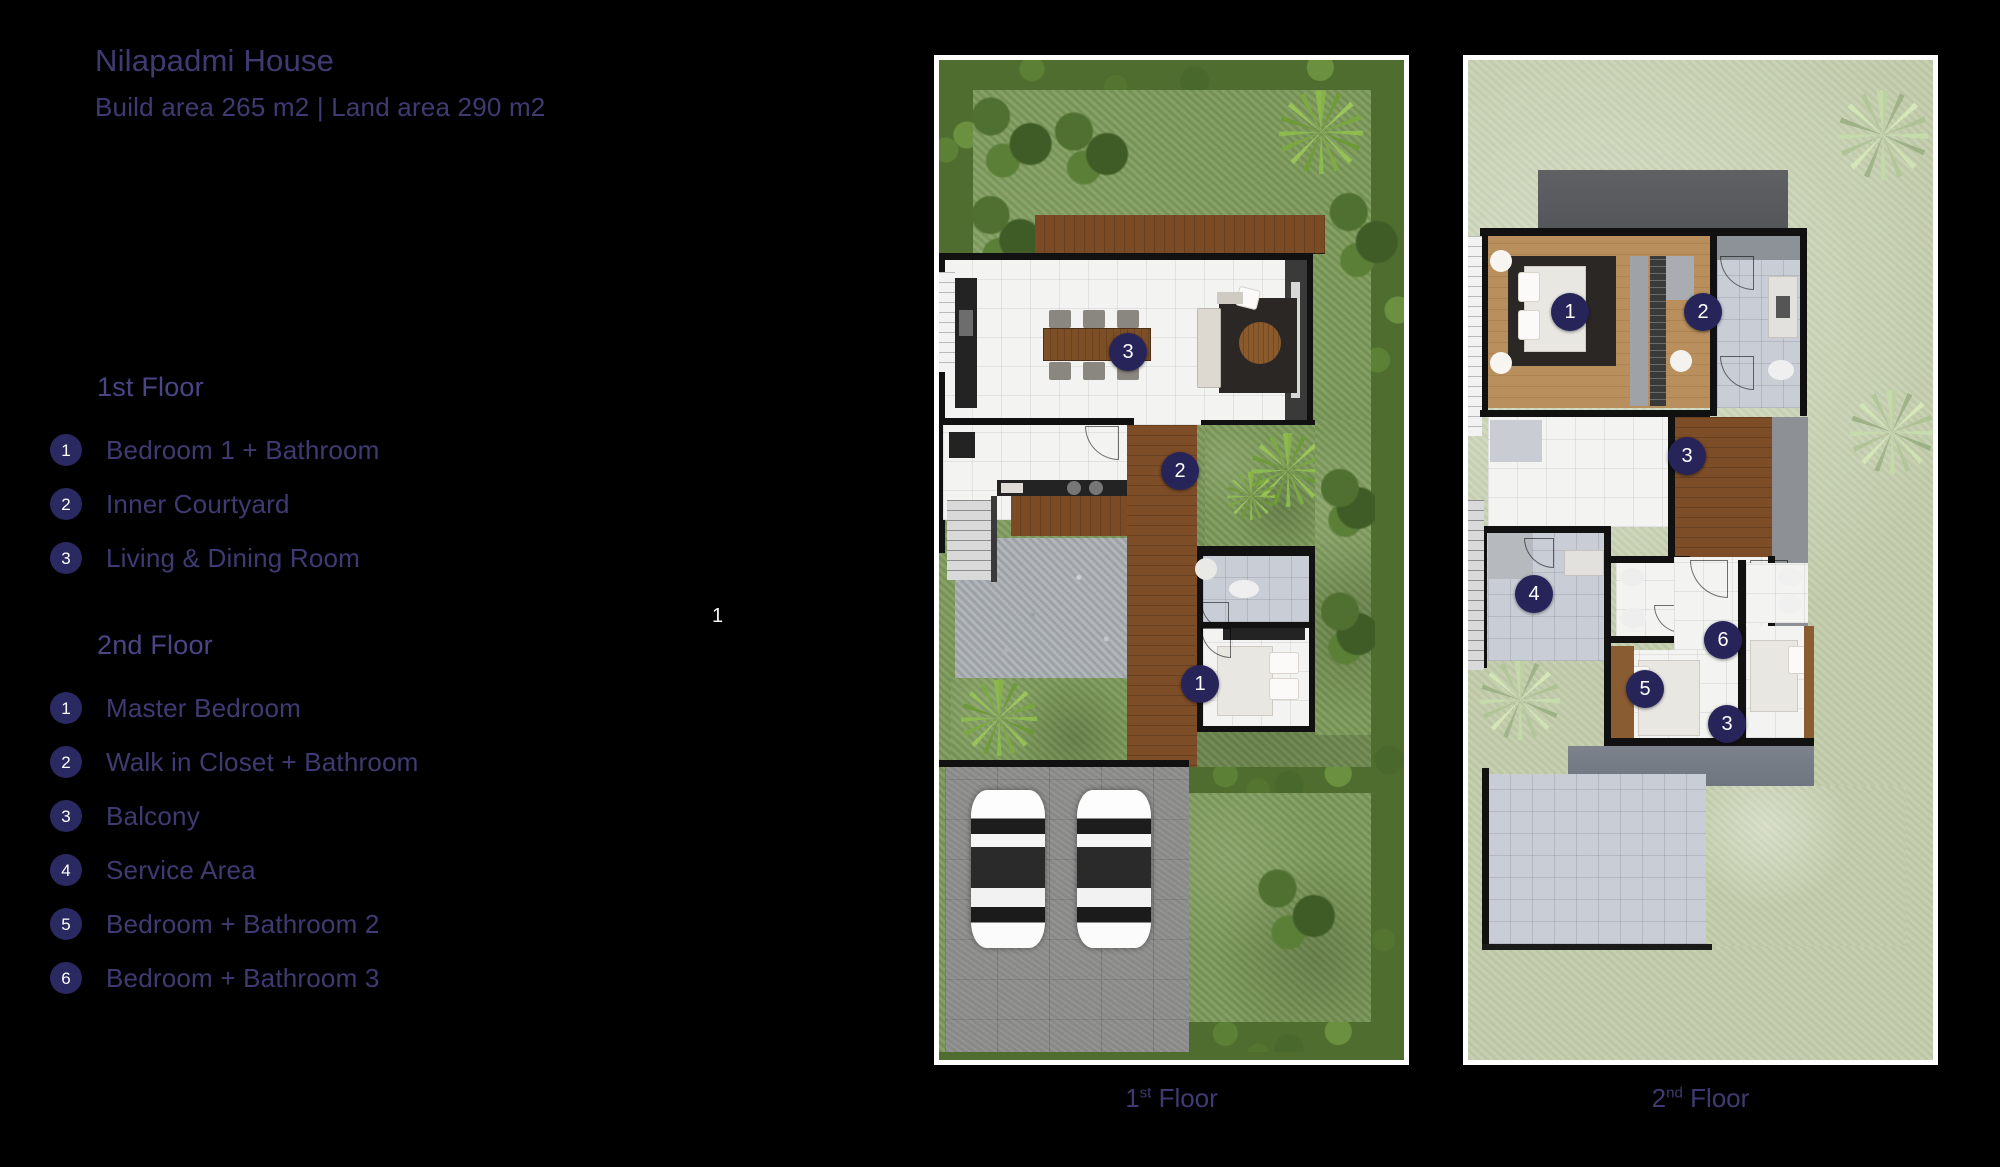  I want to click on floor-plan-2-caption: 2nd Floor, so click(1700, 1098).